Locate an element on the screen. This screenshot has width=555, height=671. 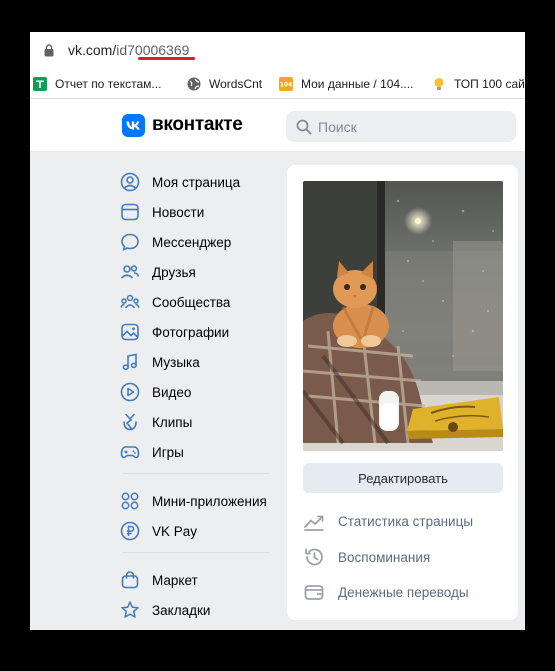
bookmark-label: WordsCnt is located at coordinates (236, 84).